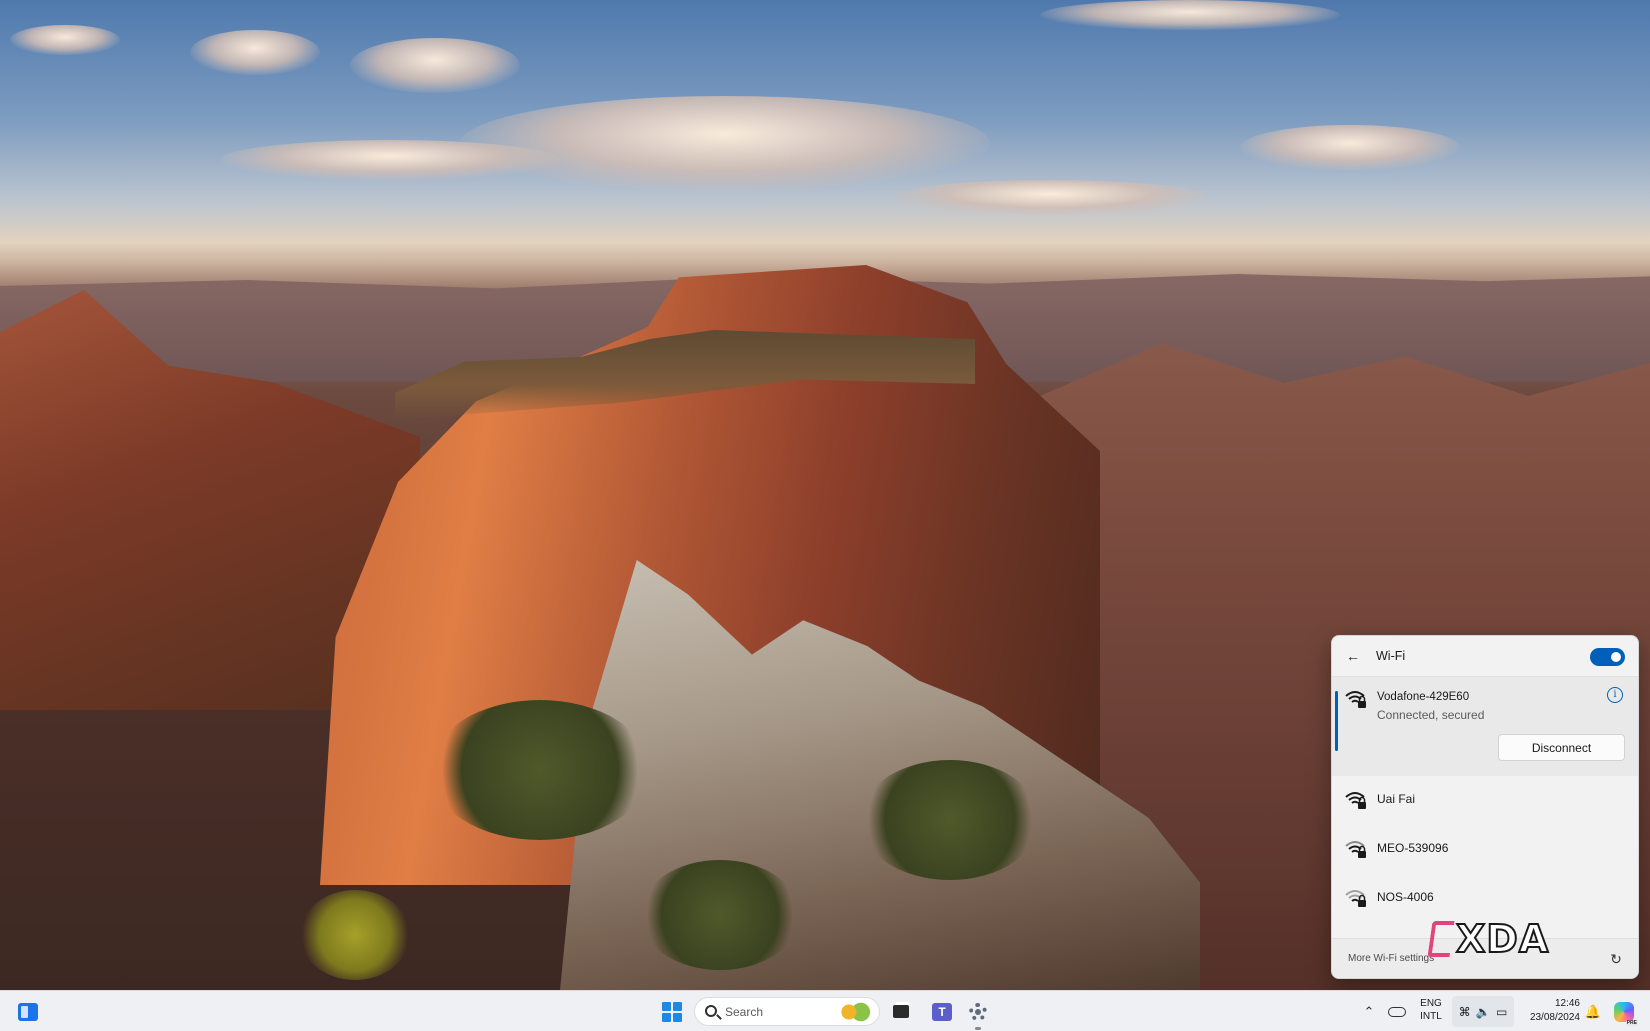 The width and height of the screenshot is (1650, 1031). Describe the element at coordinates (1550, 1011) in the screenshot. I see `clock: 12:46 23/08/2024` at that location.